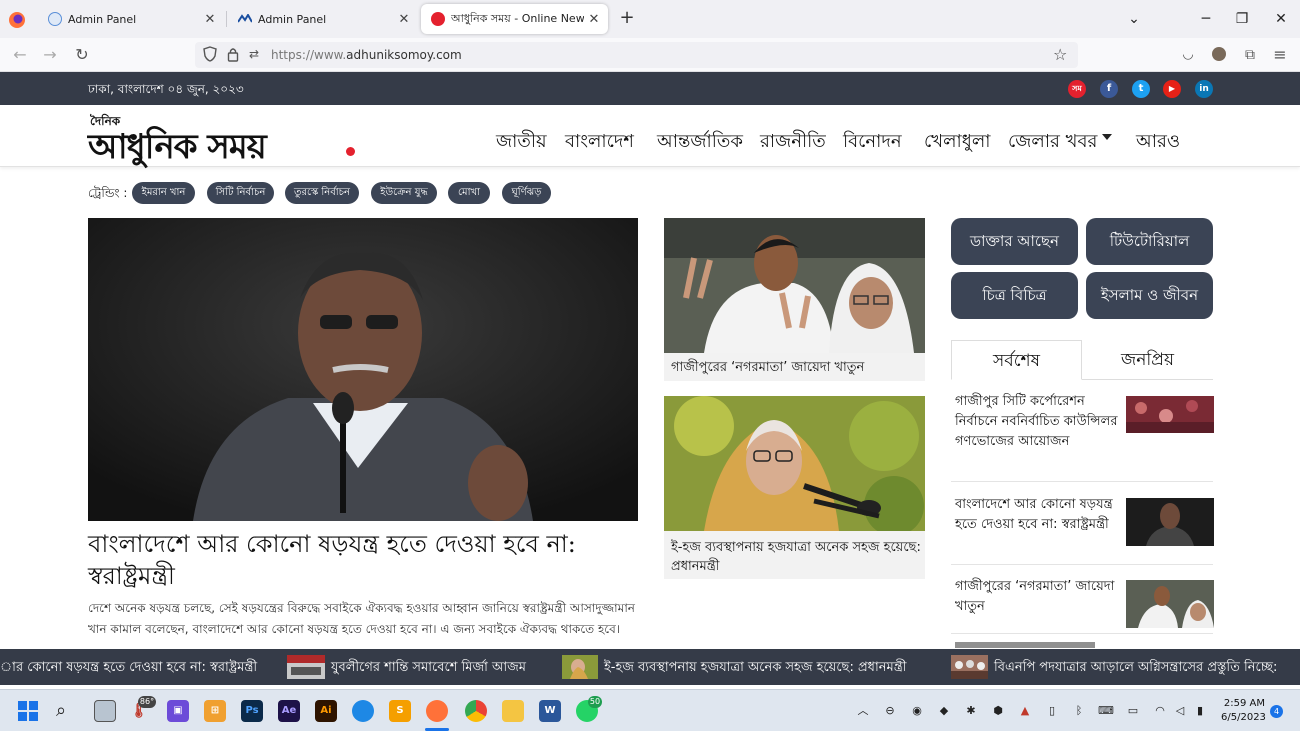 The width and height of the screenshot is (1300, 731). Describe the element at coordinates (225, 140) in the screenshot. I see `site-logo: দৈনিক আধুনিক সময়` at that location.